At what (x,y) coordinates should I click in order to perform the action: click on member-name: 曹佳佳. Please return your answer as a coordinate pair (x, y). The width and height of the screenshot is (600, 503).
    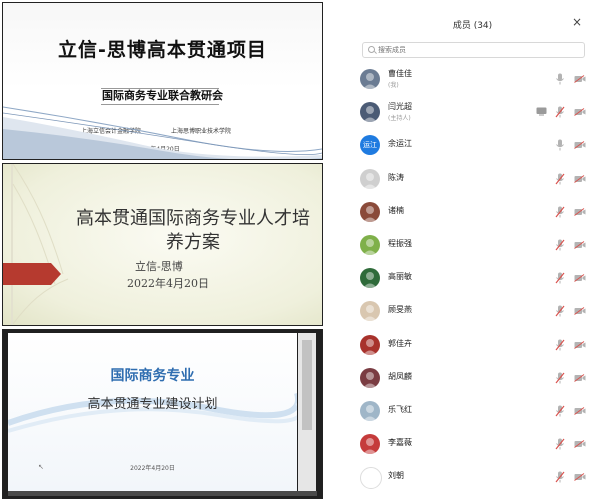
    Looking at the image, I should click on (400, 73).